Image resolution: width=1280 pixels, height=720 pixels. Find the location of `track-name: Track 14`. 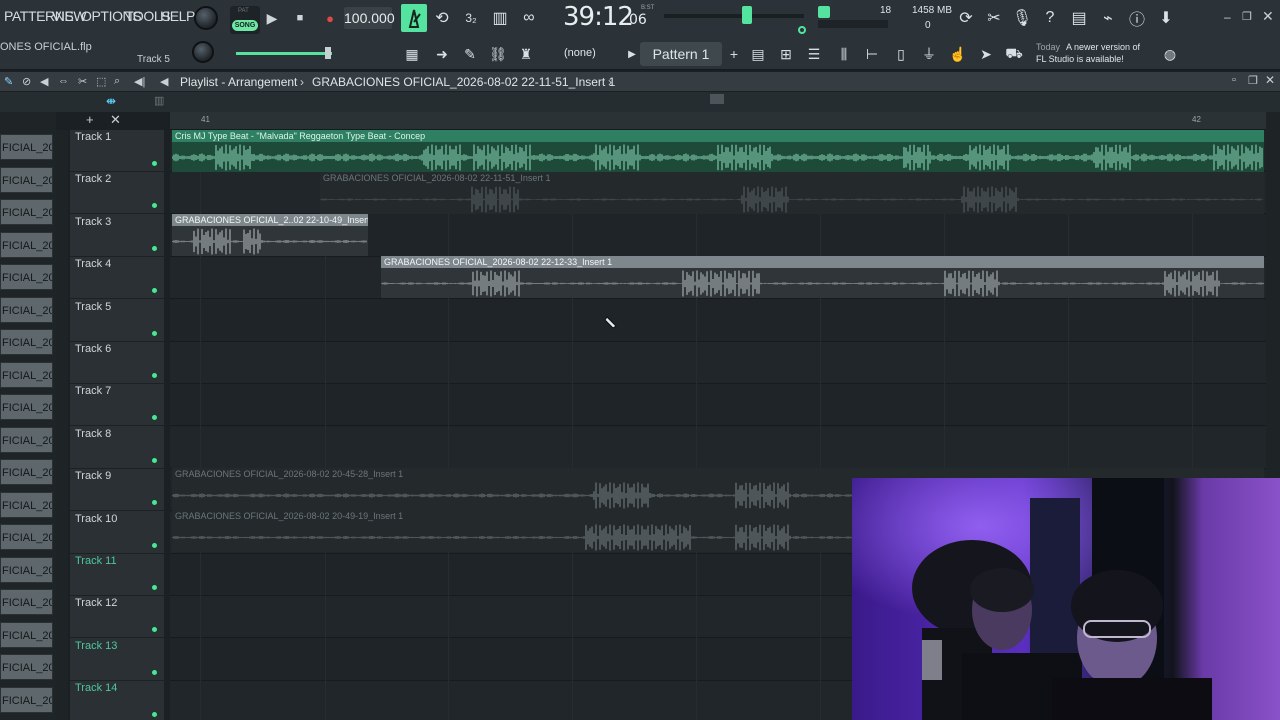

track-name: Track 14 is located at coordinates (96, 688).